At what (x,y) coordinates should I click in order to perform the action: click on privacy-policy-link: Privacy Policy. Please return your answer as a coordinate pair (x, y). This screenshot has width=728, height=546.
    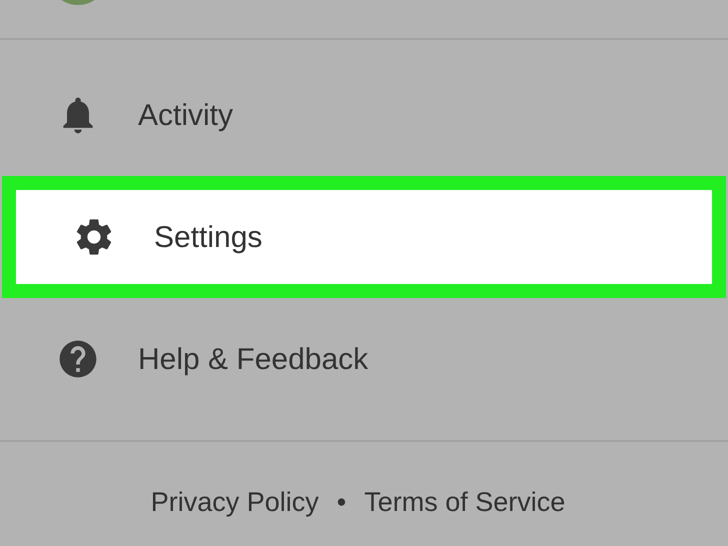
    Looking at the image, I should click on (234, 502).